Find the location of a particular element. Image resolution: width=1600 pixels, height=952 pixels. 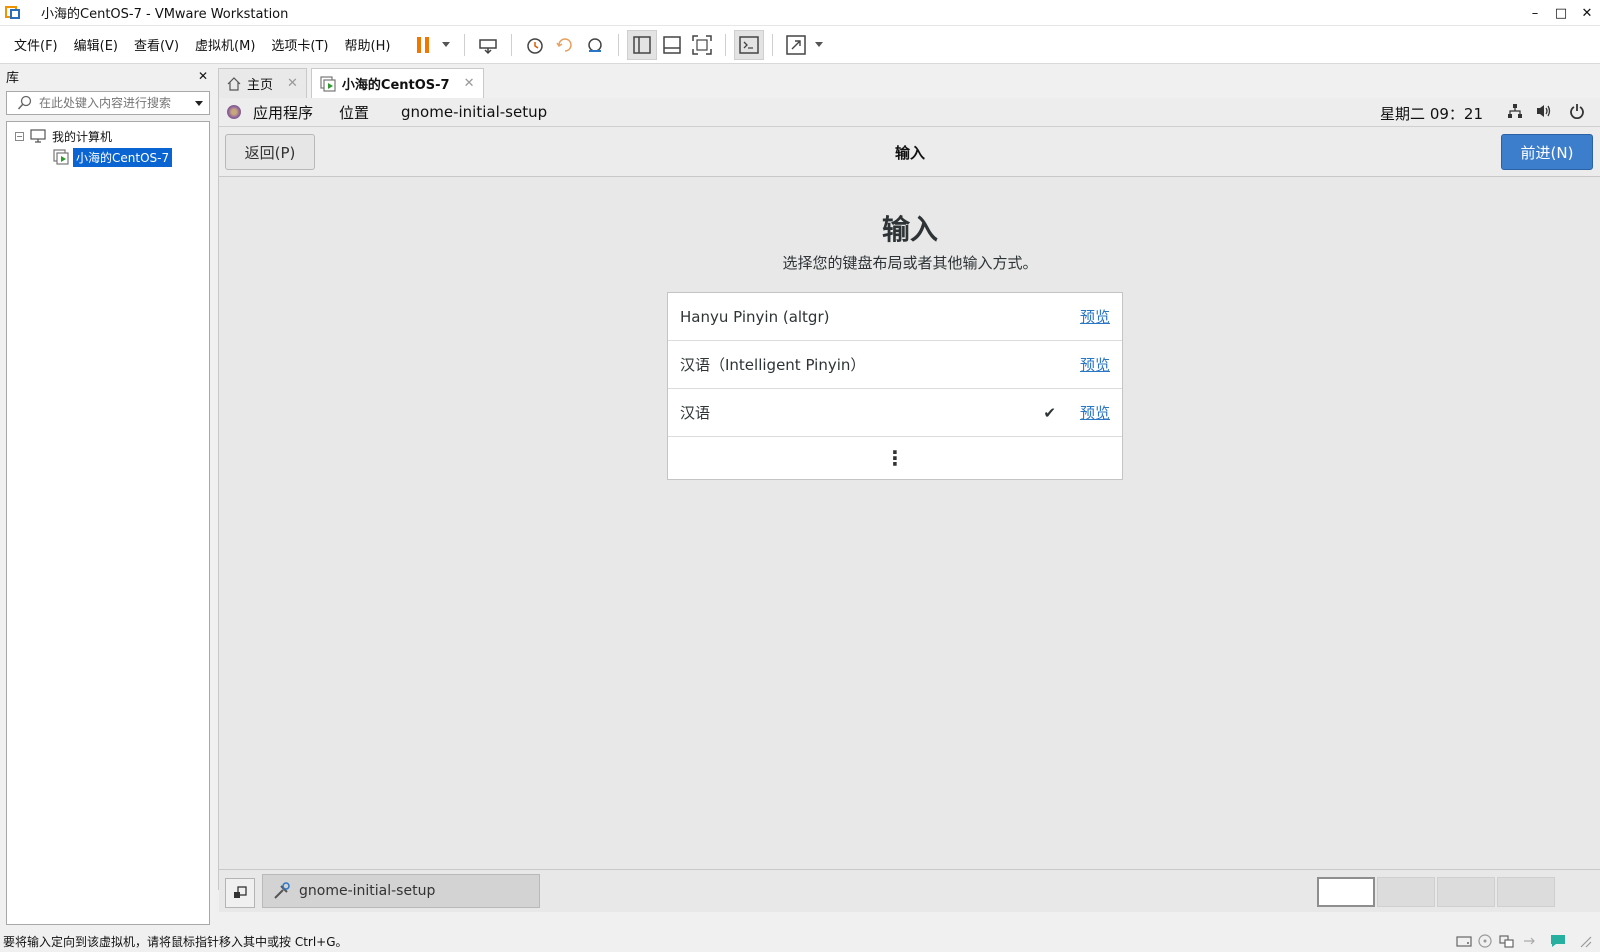

input-source-name: 汉语 is located at coordinates (695, 413).